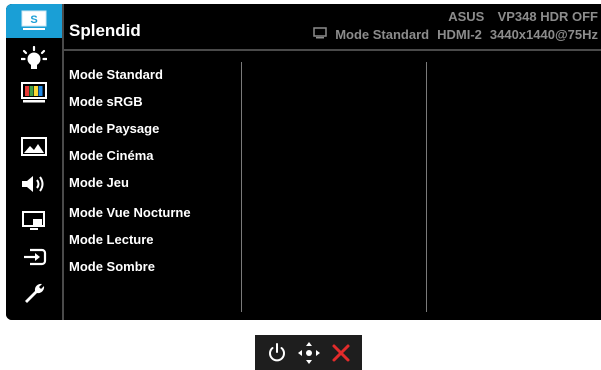 This screenshot has height=370, width=601. Describe the element at coordinates (99, 182) in the screenshot. I see `mode-item-jeu: Mode Jeu` at that location.